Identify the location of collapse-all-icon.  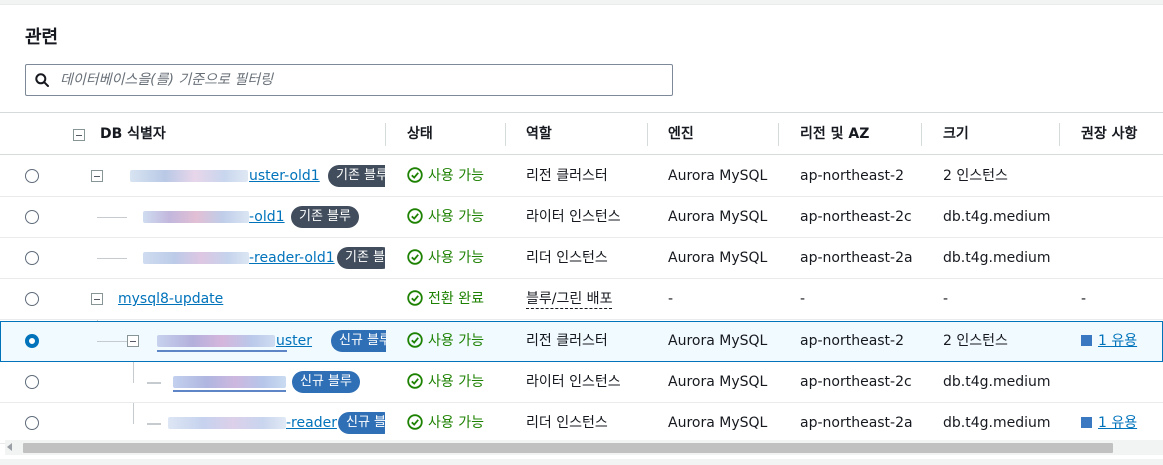
(79, 135).